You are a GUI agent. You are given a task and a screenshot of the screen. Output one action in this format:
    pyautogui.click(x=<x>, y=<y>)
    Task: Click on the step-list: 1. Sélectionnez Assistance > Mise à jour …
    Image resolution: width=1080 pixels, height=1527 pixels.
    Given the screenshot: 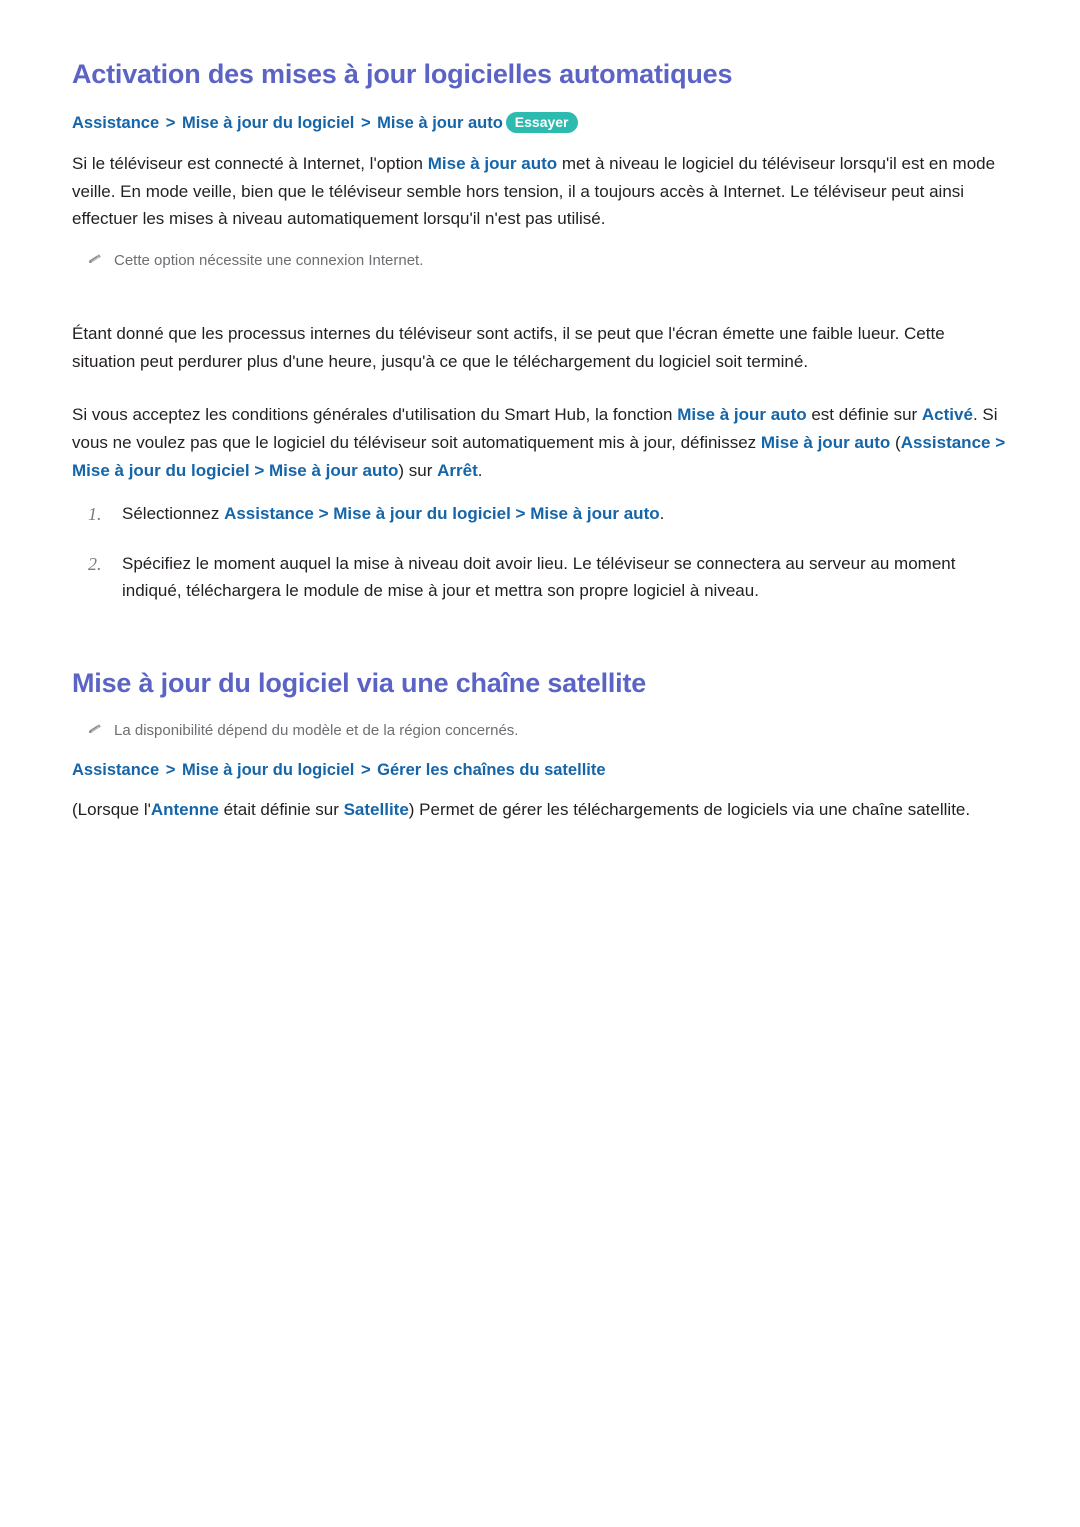 What is the action you would take?
    pyautogui.click(x=542, y=552)
    